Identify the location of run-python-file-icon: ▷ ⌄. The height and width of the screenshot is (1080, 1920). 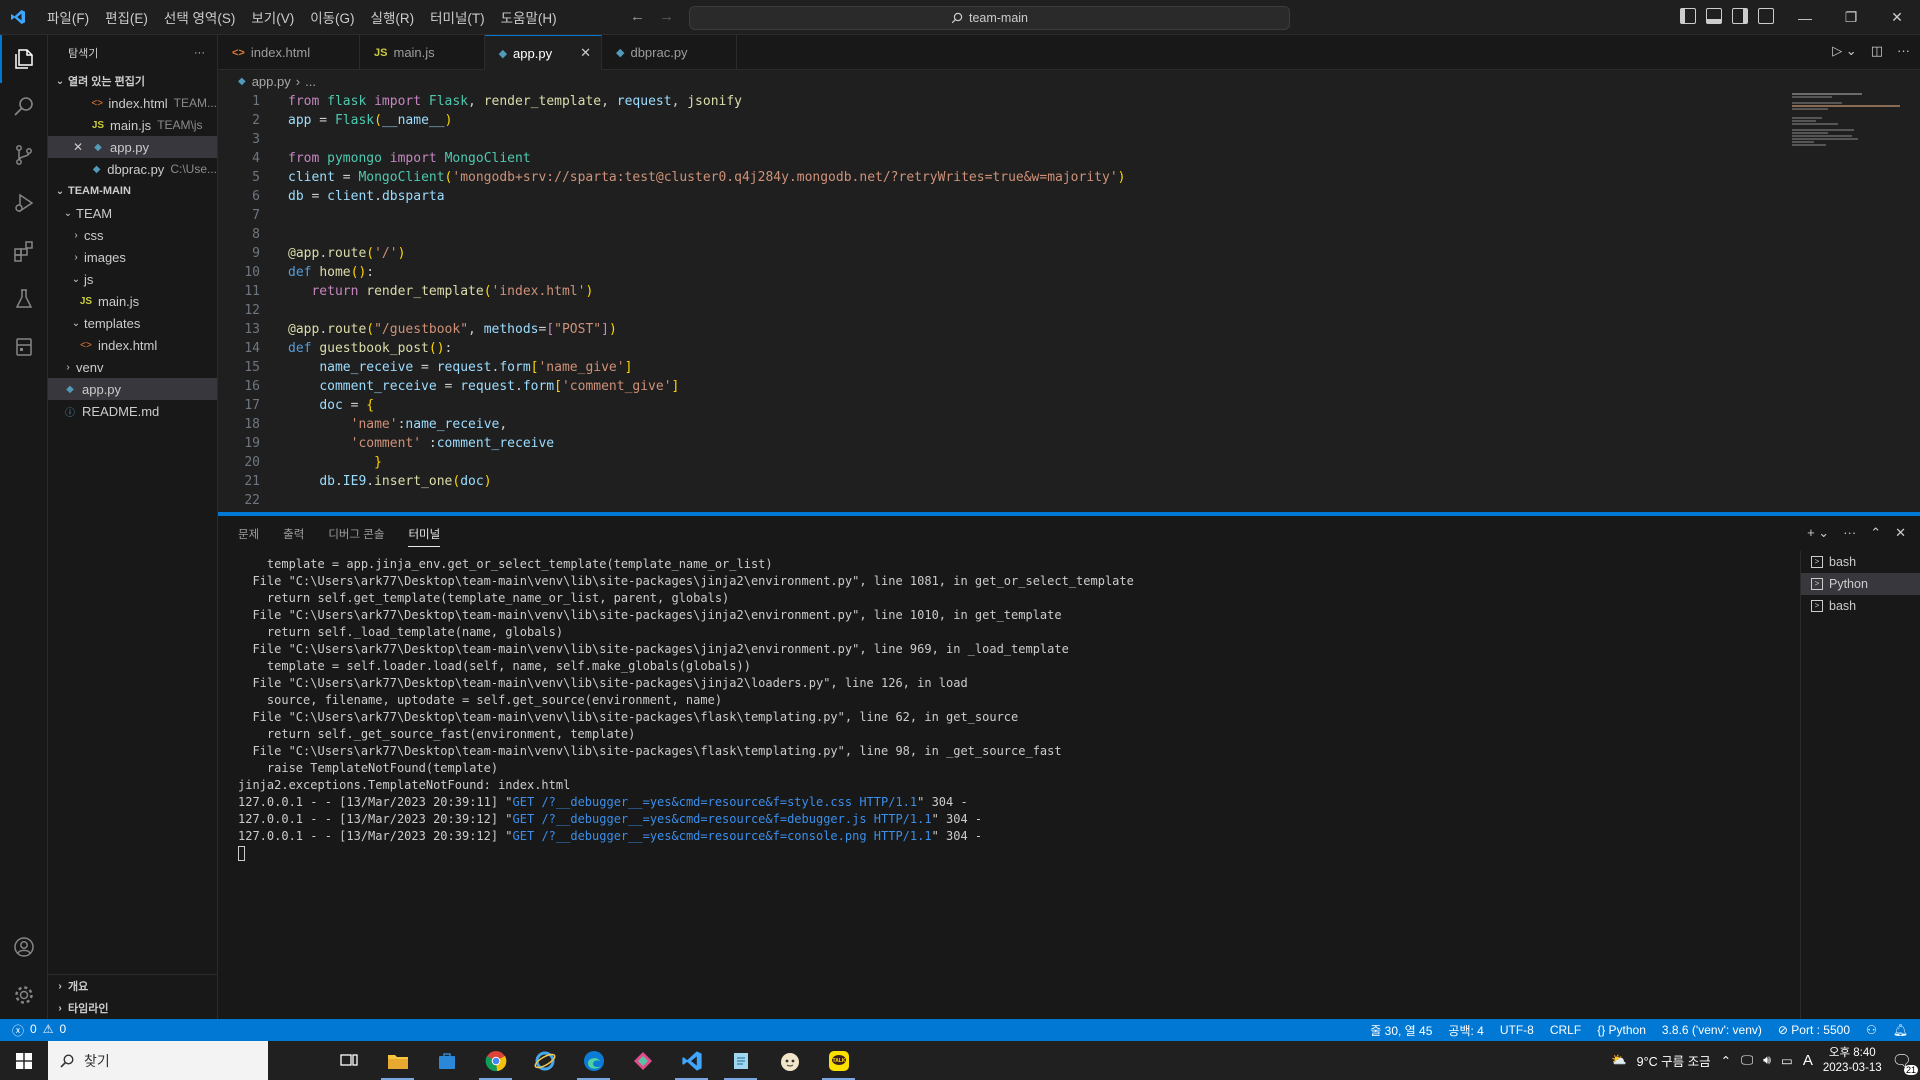
(1844, 51).